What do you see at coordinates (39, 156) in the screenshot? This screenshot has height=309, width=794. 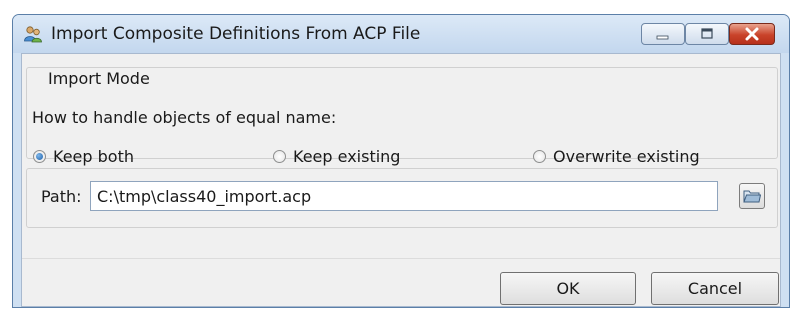 I see `radio-checked-indicator` at bounding box center [39, 156].